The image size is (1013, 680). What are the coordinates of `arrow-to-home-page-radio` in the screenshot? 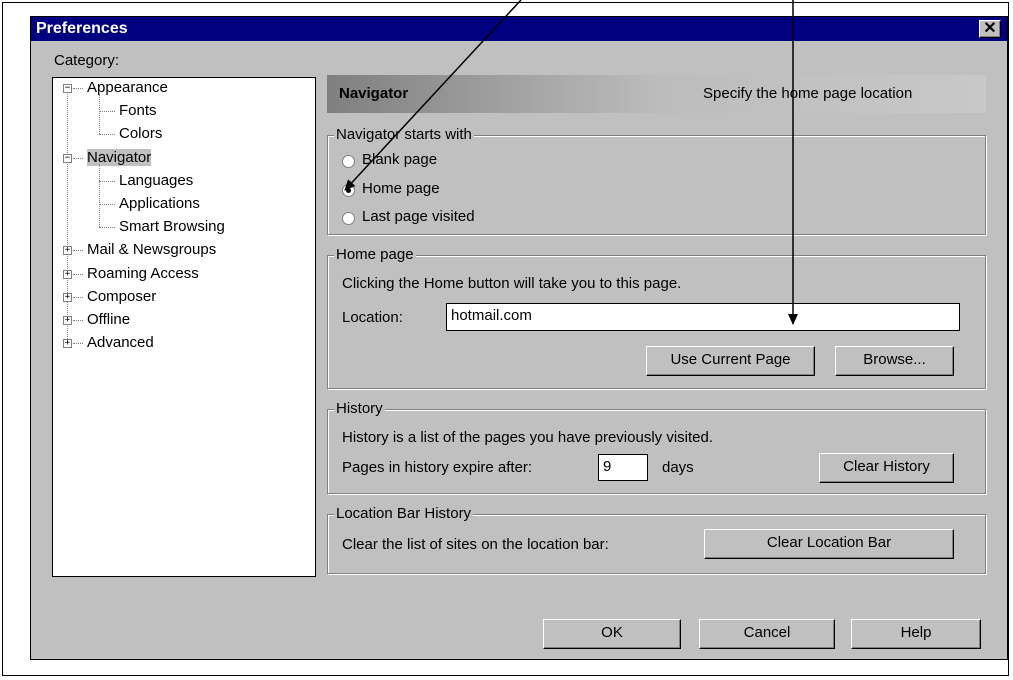 It's located at (433, 95).